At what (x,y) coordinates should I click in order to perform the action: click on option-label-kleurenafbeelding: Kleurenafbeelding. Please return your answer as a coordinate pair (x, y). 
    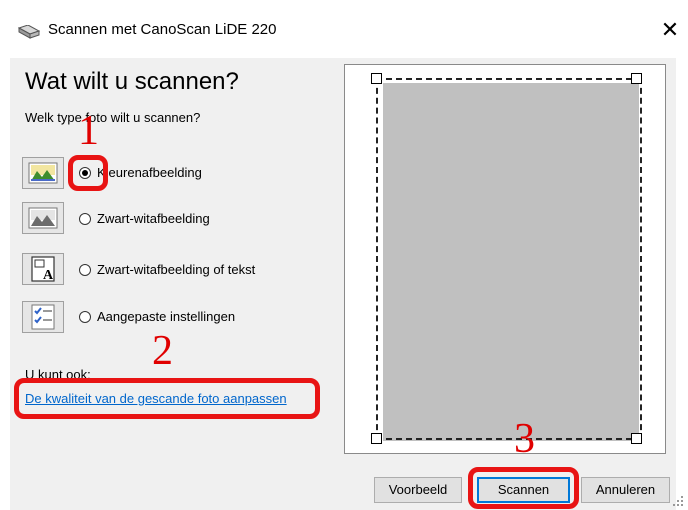
    Looking at the image, I should click on (149, 172).